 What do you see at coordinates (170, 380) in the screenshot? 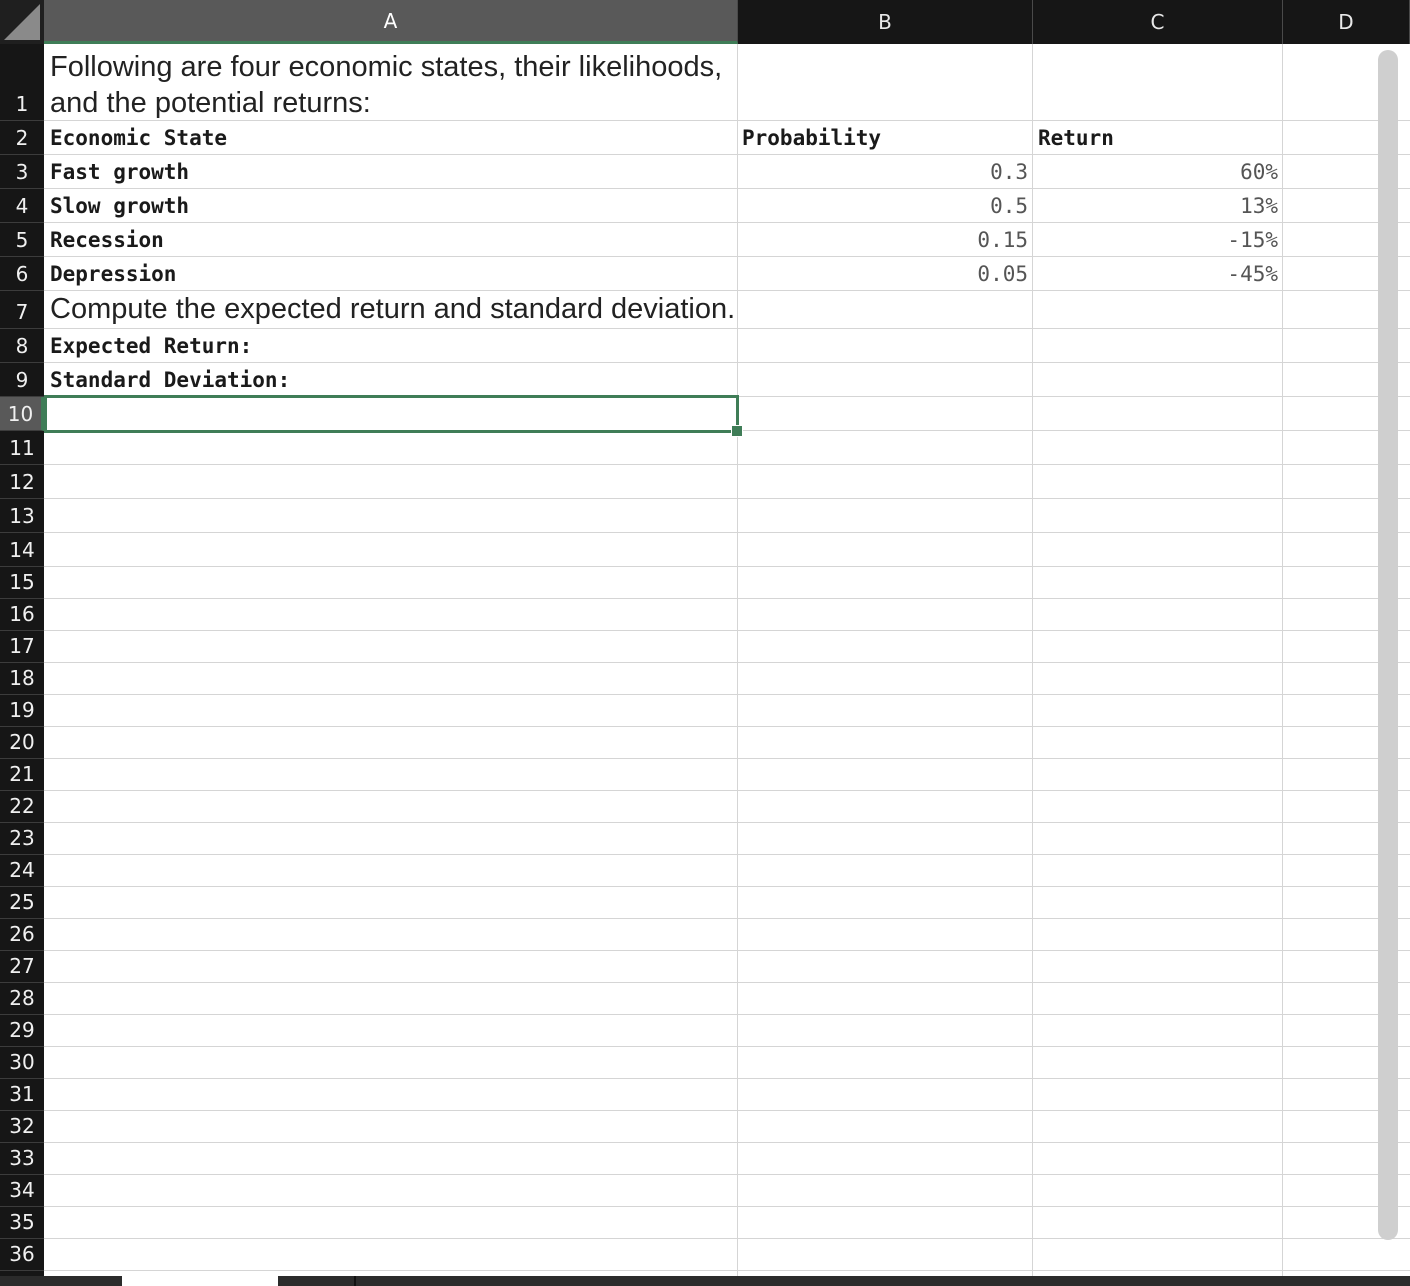
I see `cell-a9: Standard Deviation:` at bounding box center [170, 380].